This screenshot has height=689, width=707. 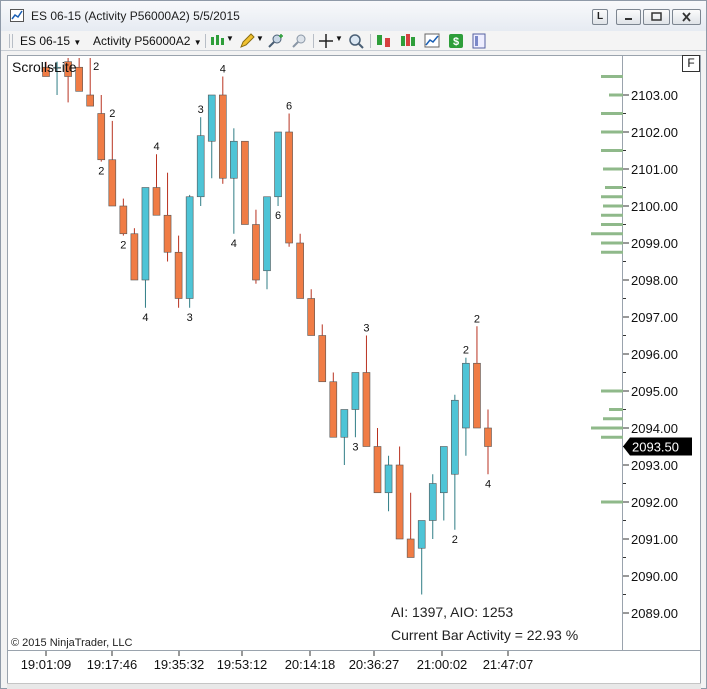 I want to click on time-tick-label: 19:17:46, so click(x=112, y=664).